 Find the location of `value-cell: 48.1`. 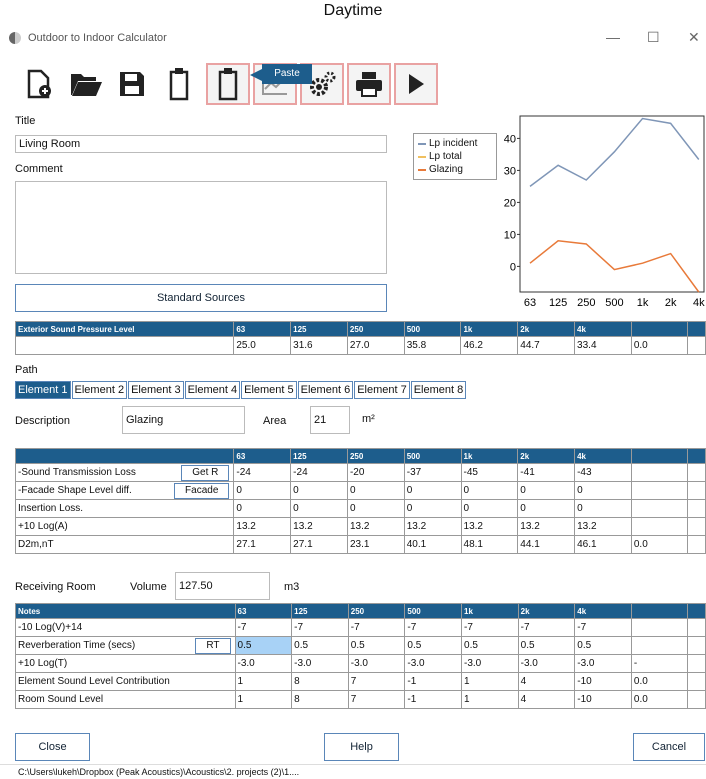

value-cell: 48.1 is located at coordinates (489, 544).